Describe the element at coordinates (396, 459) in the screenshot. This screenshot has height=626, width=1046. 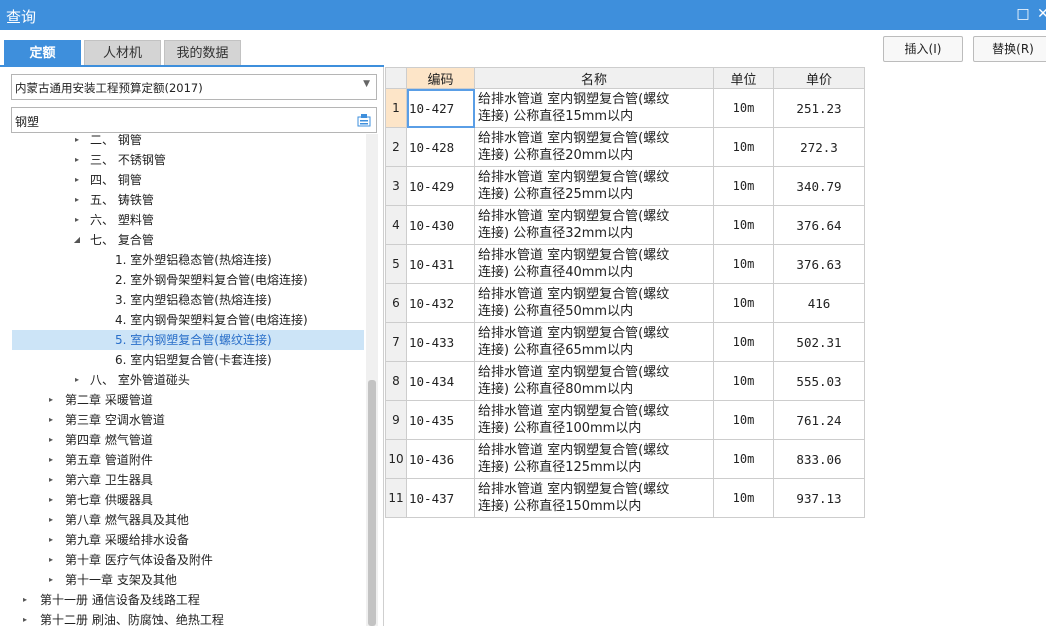
I see `row-number: 10` at that location.